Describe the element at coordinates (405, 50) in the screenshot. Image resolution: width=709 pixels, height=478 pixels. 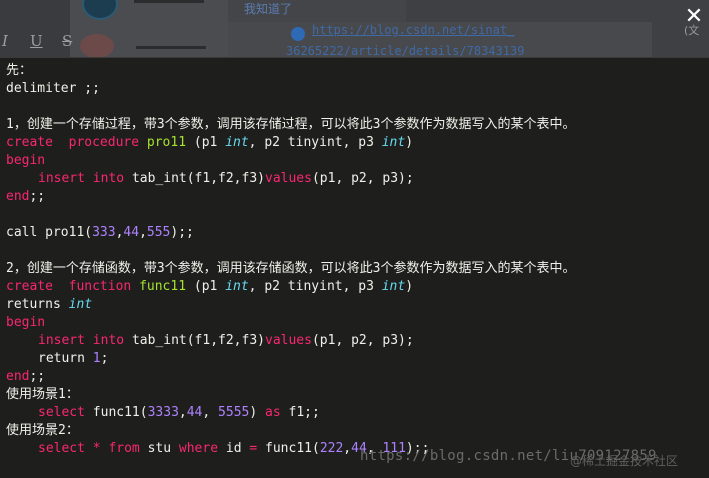
I see `background-link-line2: 36265222/article/details/78343139` at that location.